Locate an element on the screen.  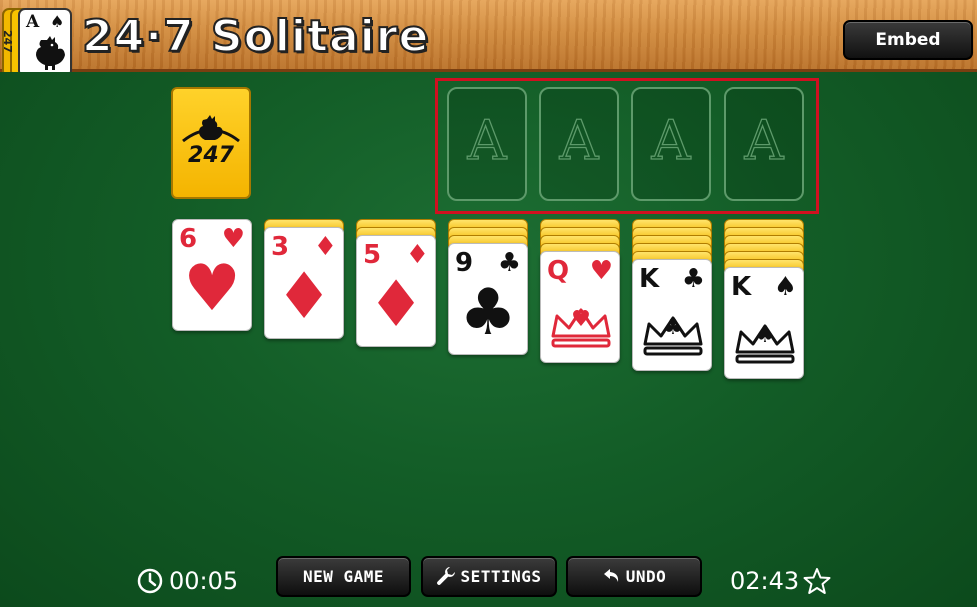
crown-icon: ♠ is located at coordinates (765, 343).